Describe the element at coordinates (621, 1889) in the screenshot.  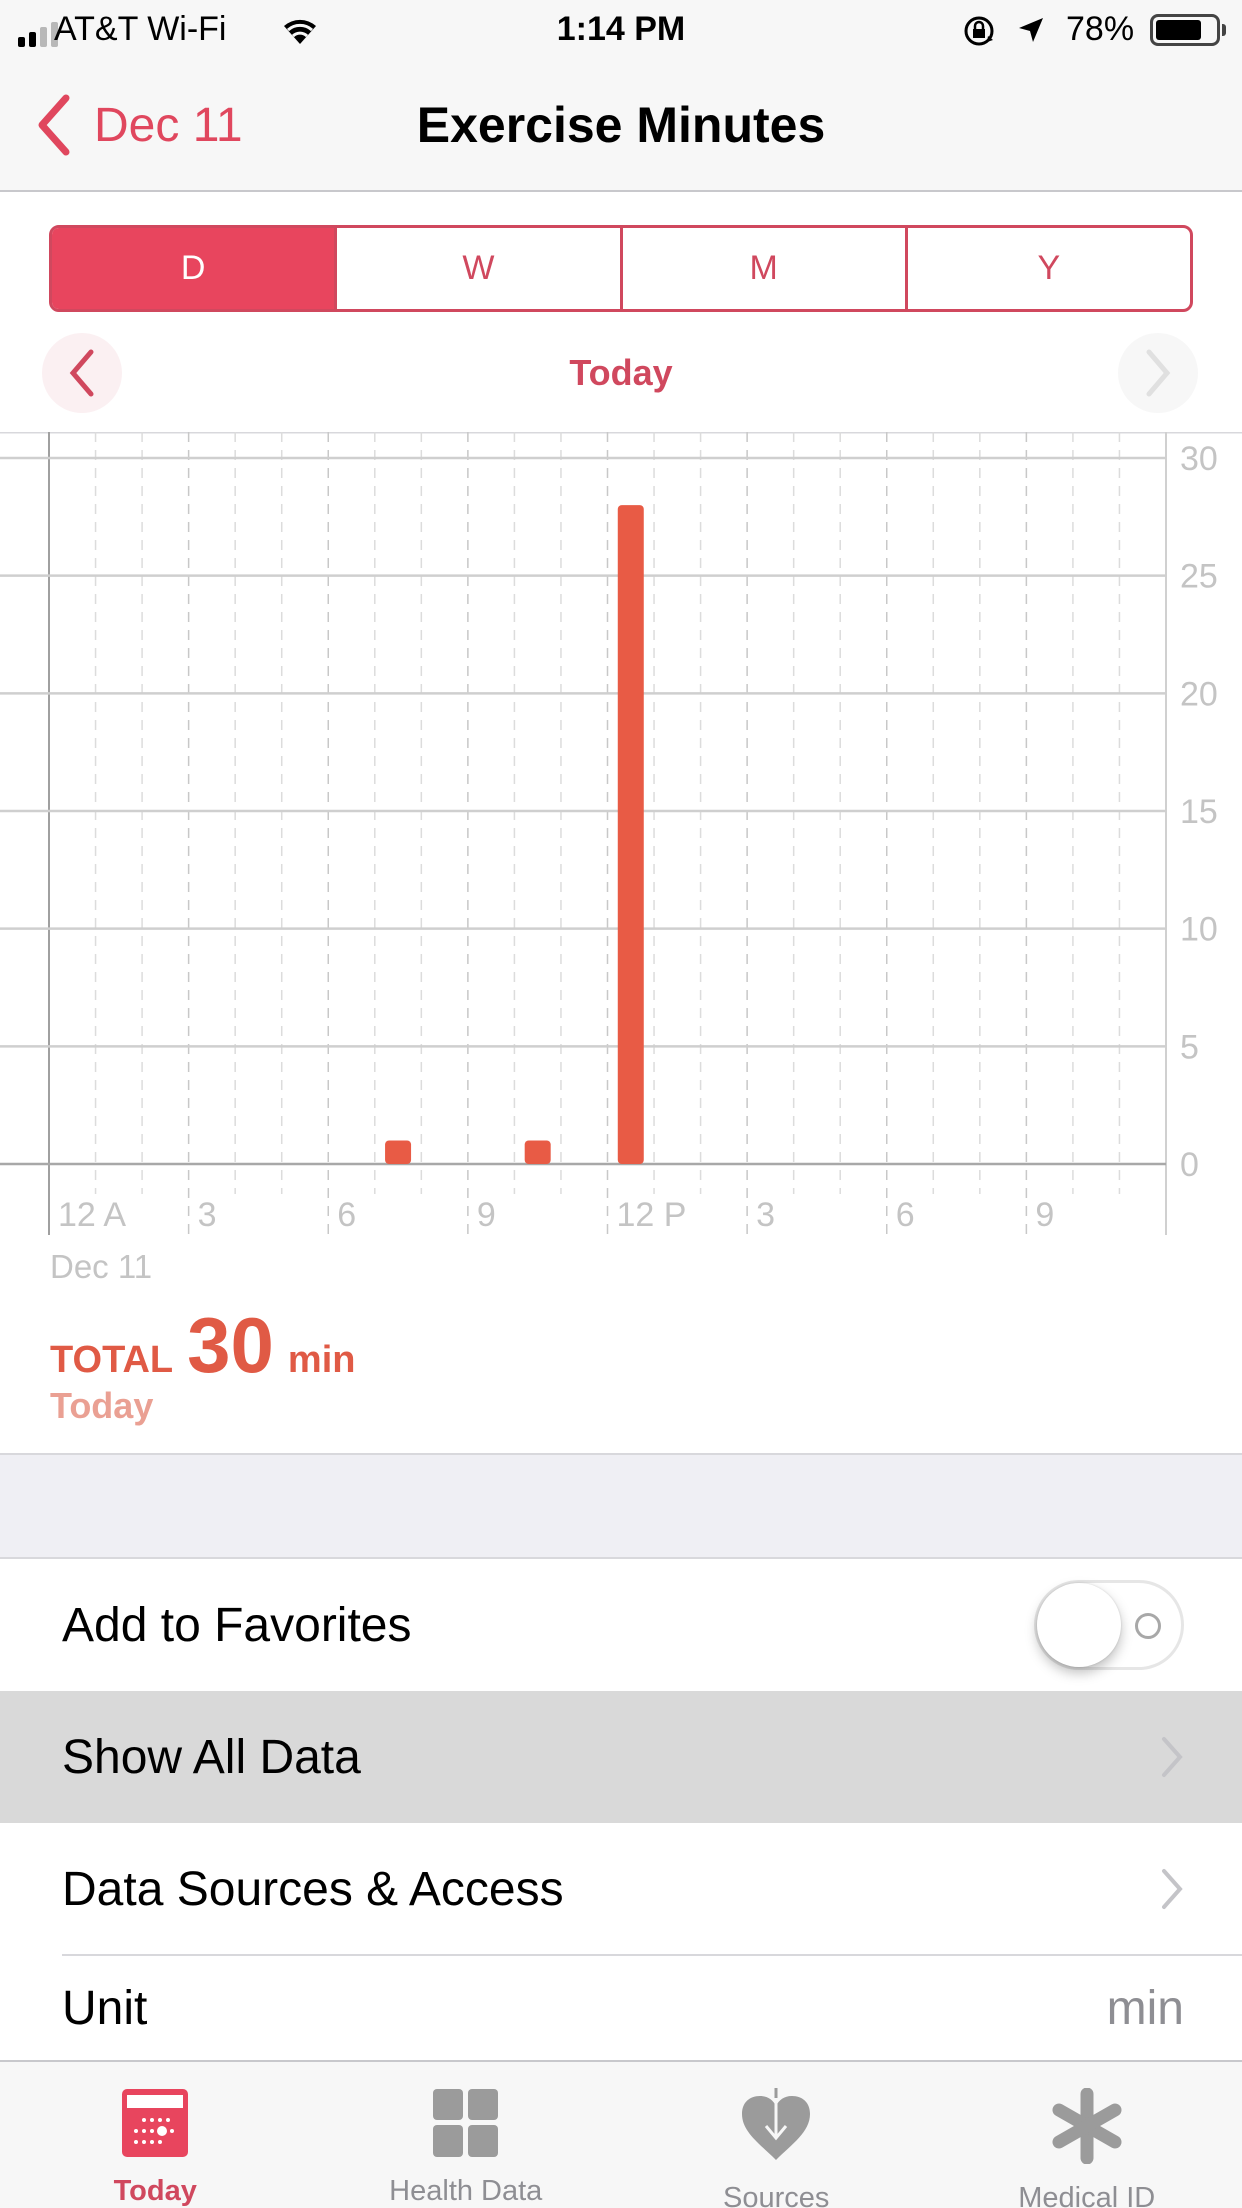
I see `data-sources-row: Data Sources & Access` at that location.